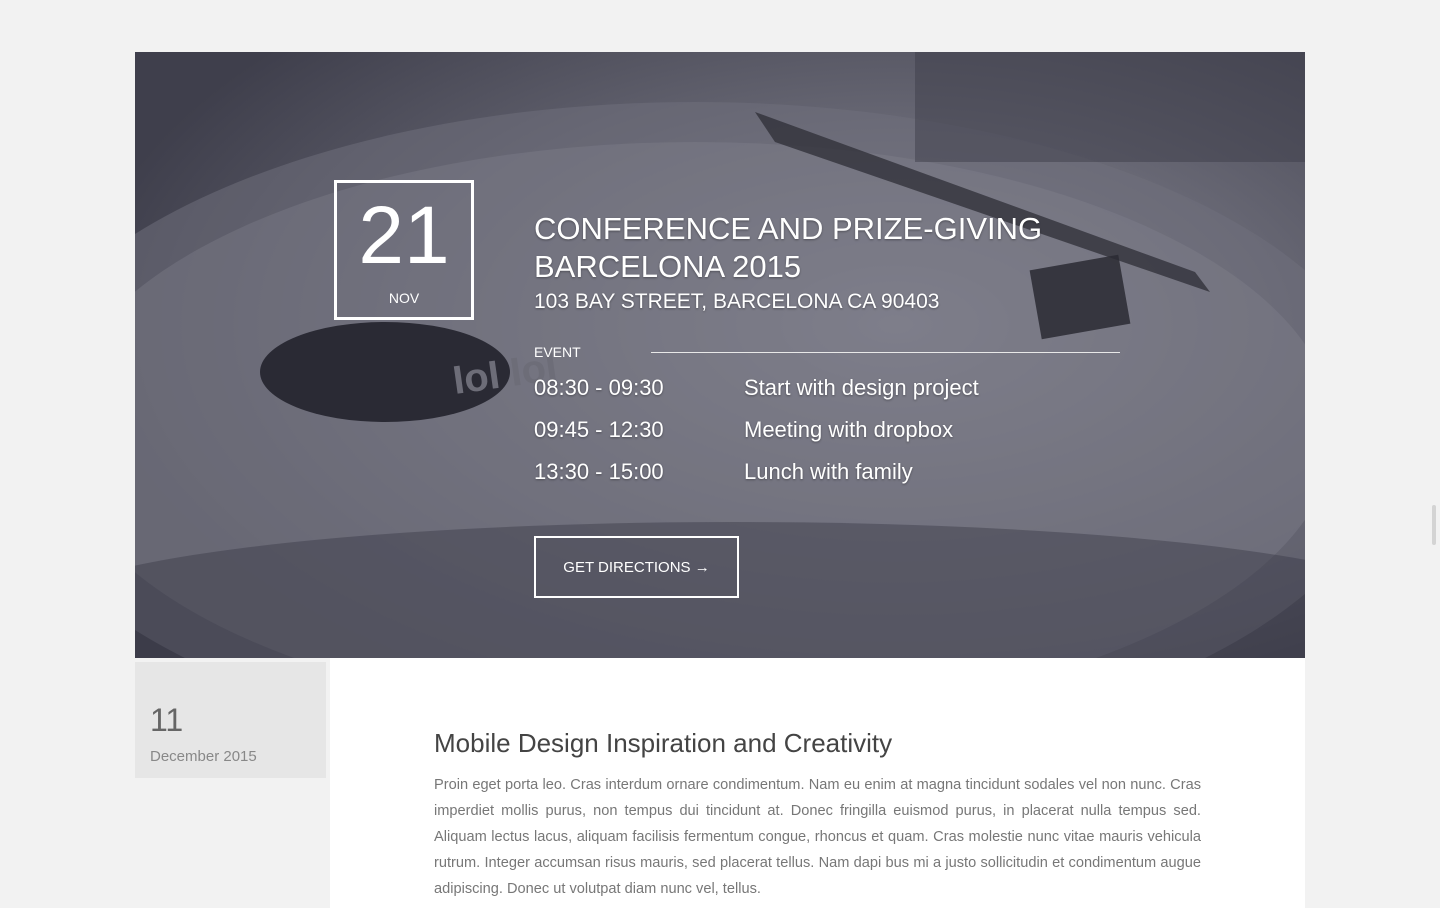 This screenshot has height=908, width=1440. What do you see at coordinates (737, 301) in the screenshot?
I see `event-address: 103 BAY STREET, BARCELONA CA 90403` at bounding box center [737, 301].